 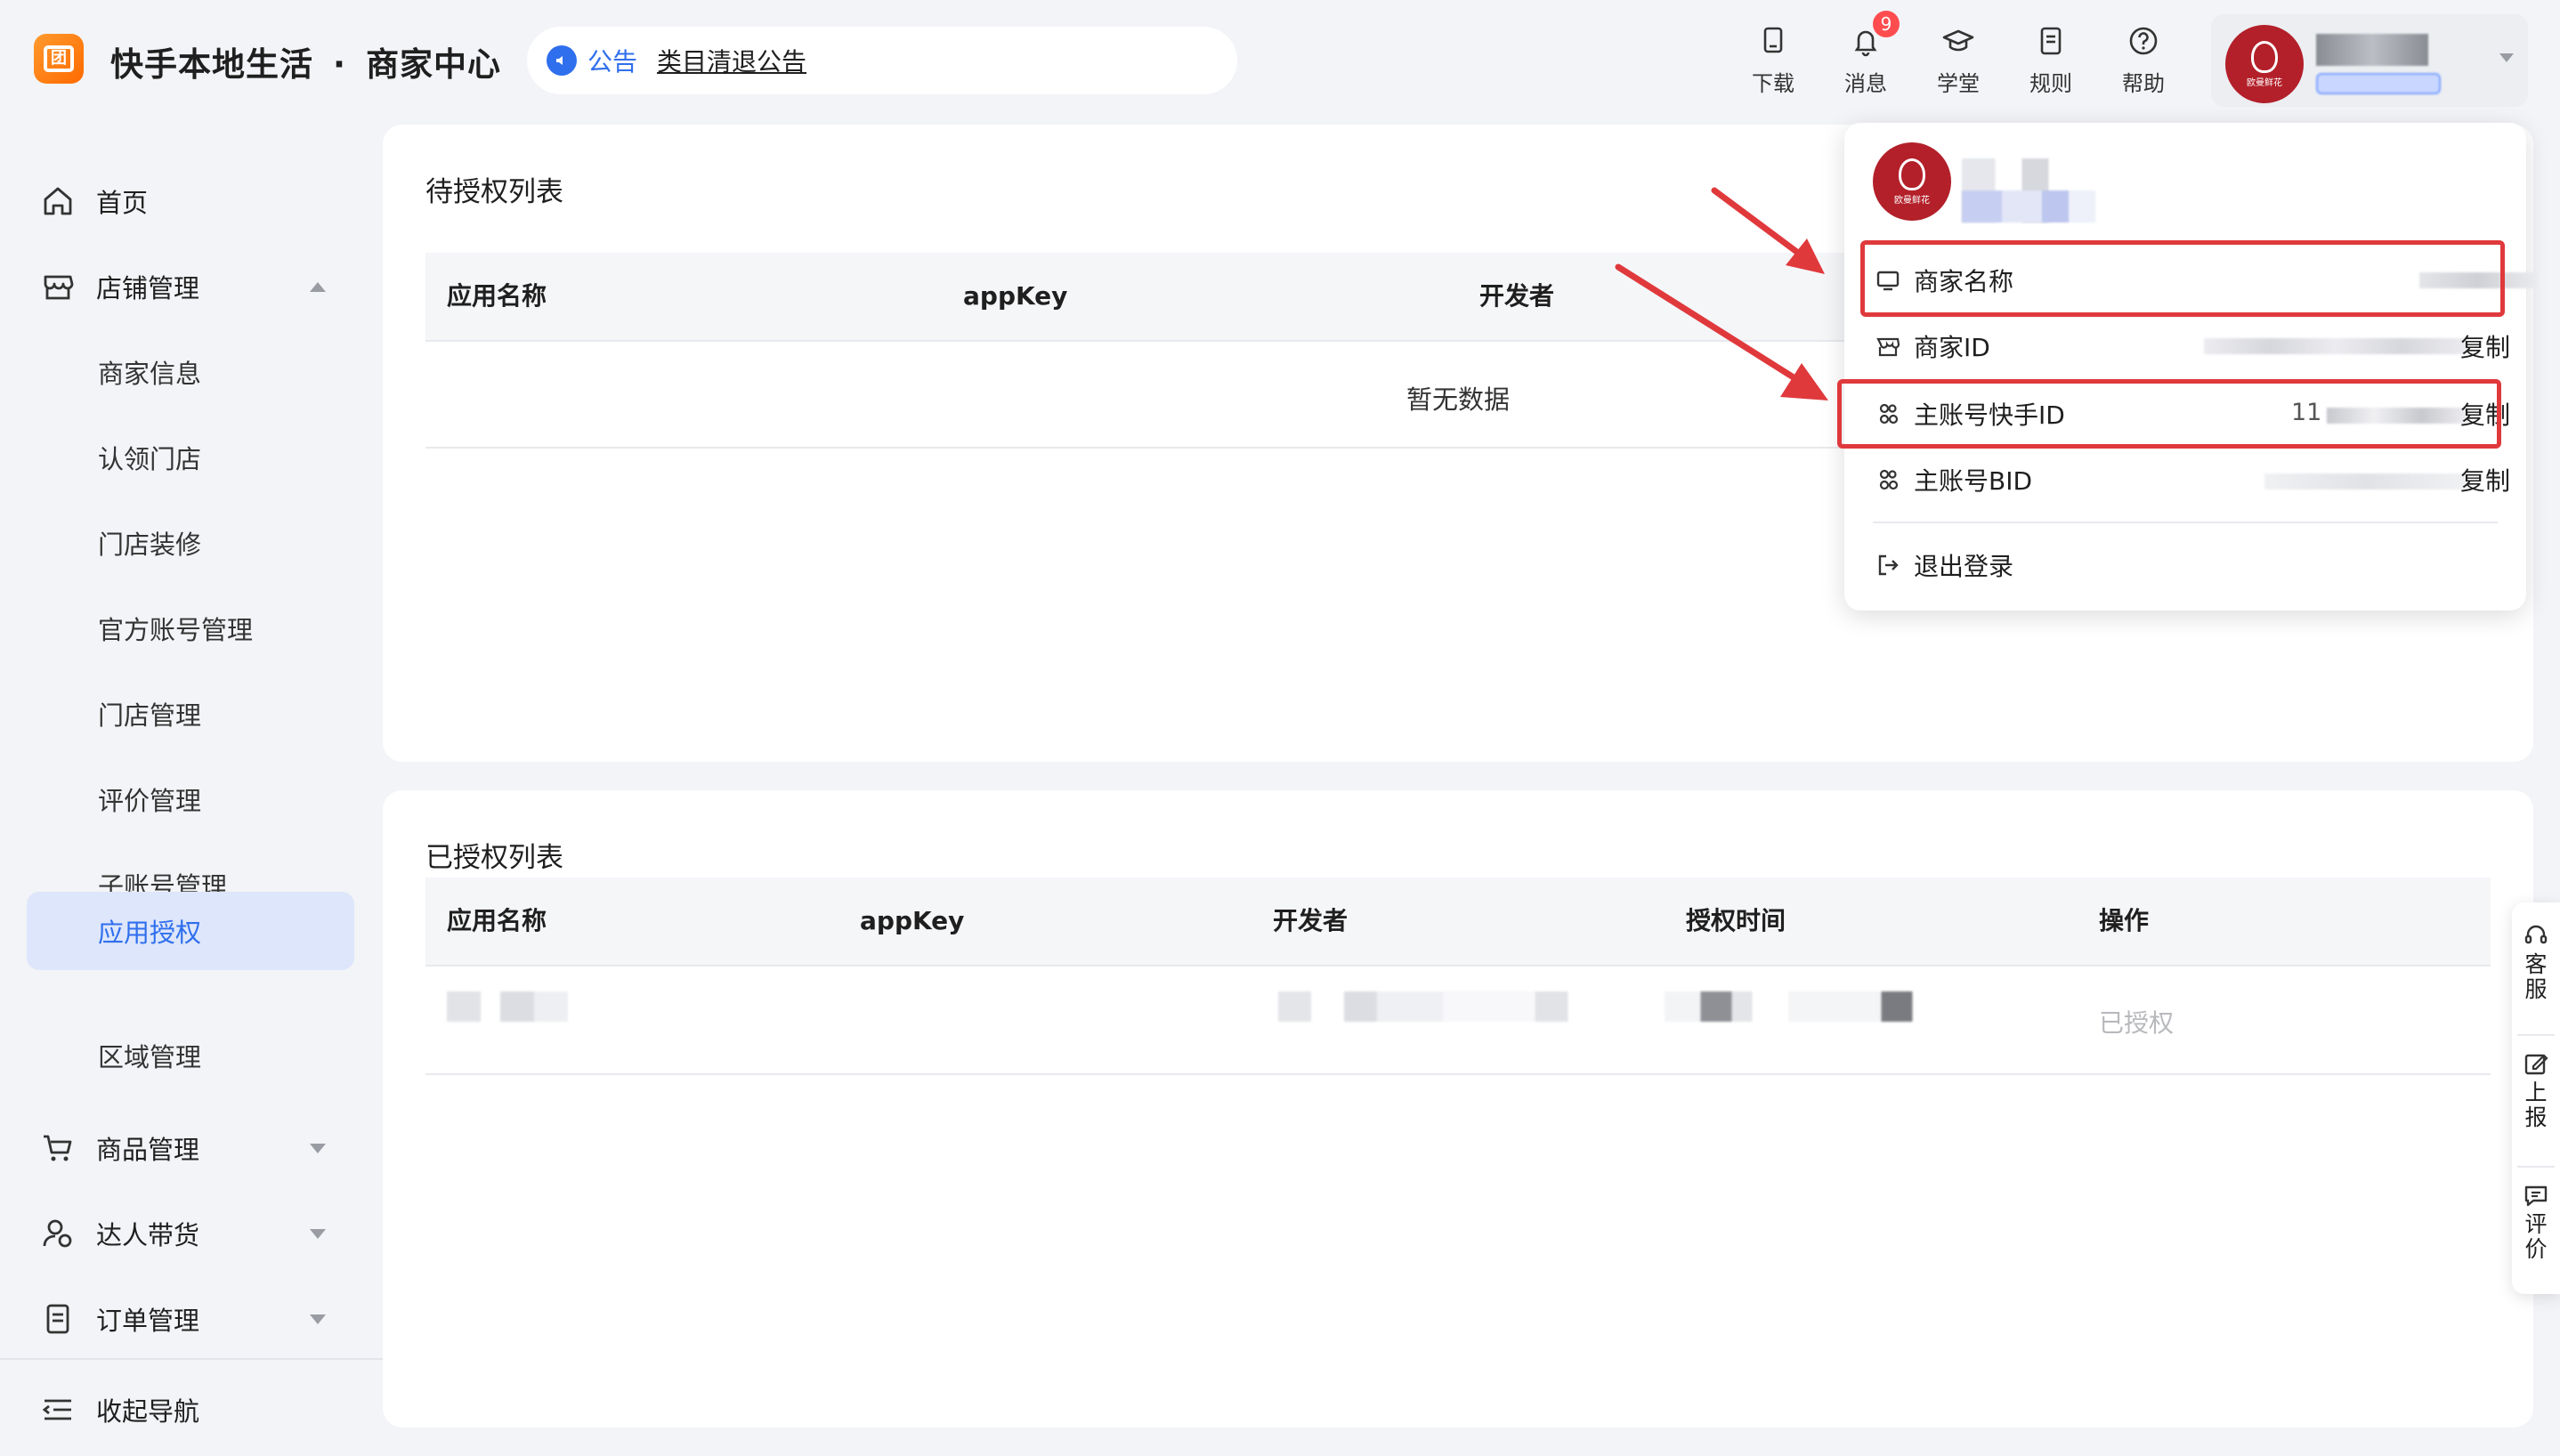 I want to click on sidebar-item-official-account: 官方账号管理, so click(x=191, y=628).